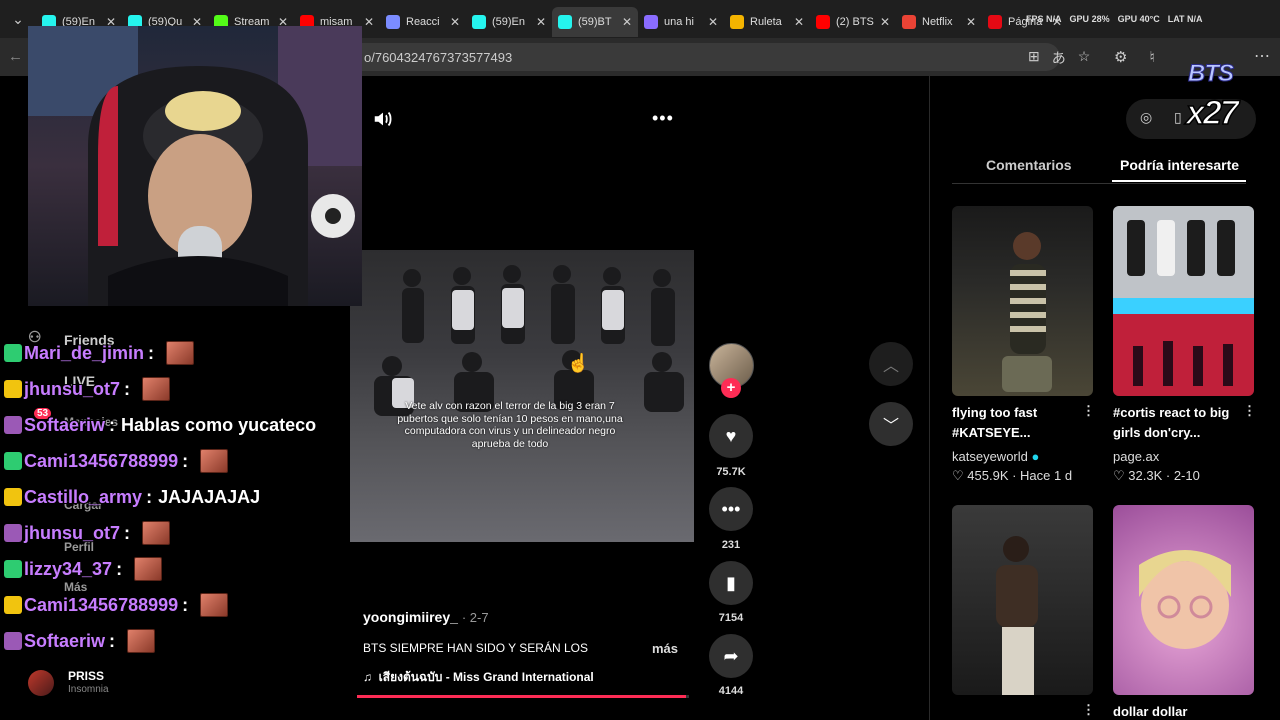 The width and height of the screenshot is (1280, 720). Describe the element at coordinates (438, 57) in the screenshot. I see `url-text: o/7604324767373577493` at that location.